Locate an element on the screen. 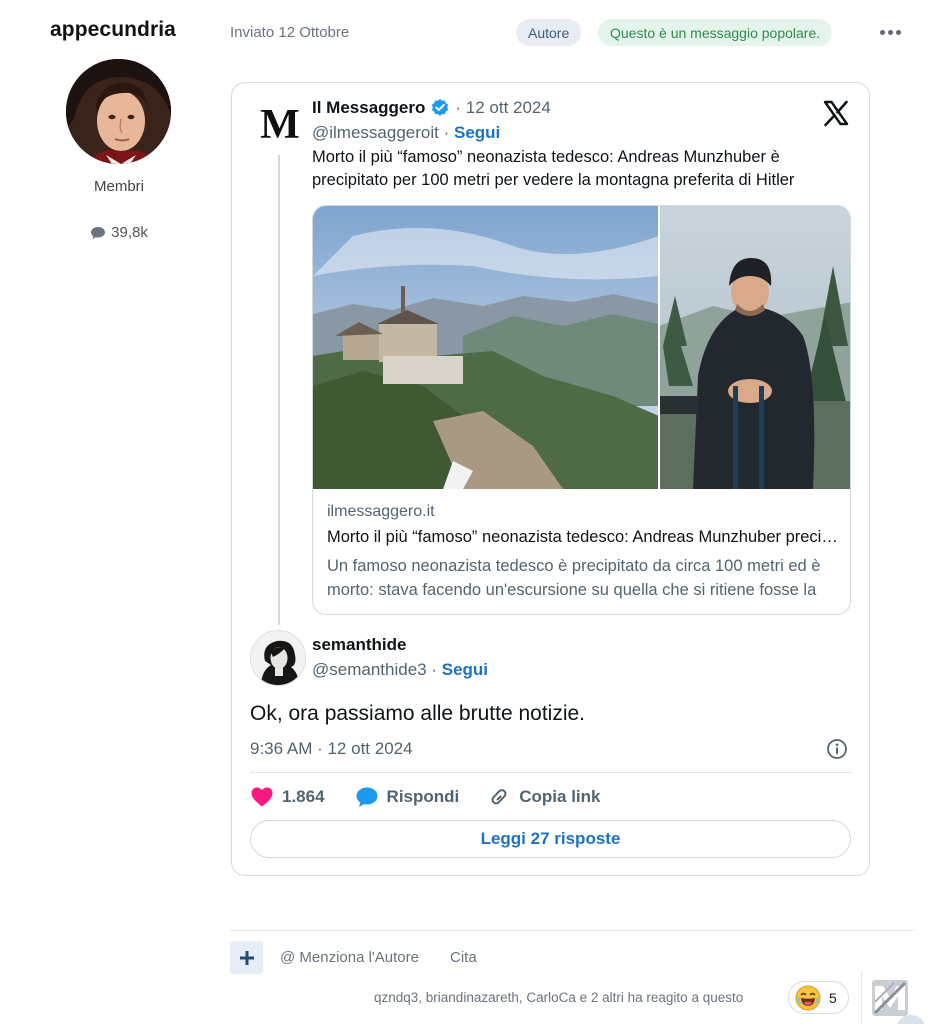  reply-handle-row: @semanthide3 · Segui is located at coordinates (400, 670).